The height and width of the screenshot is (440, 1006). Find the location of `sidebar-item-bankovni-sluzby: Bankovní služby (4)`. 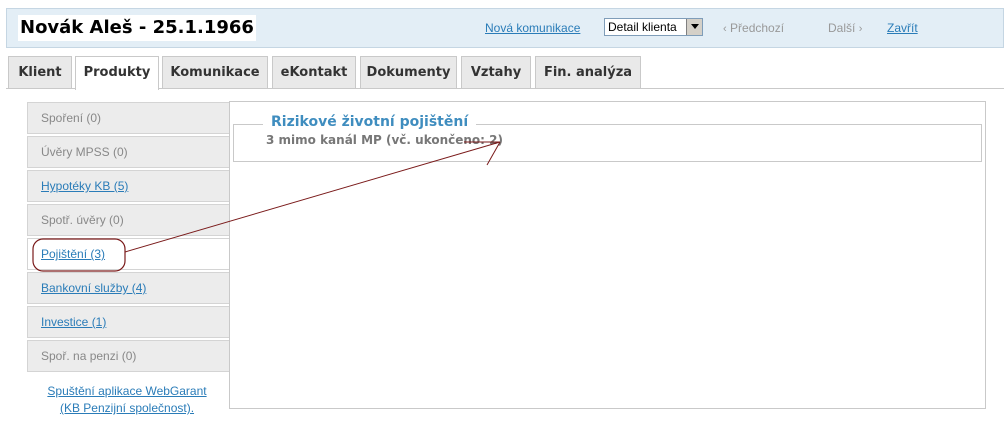

sidebar-item-bankovni-sluzby: Bankovní služby (4) is located at coordinates (128, 288).